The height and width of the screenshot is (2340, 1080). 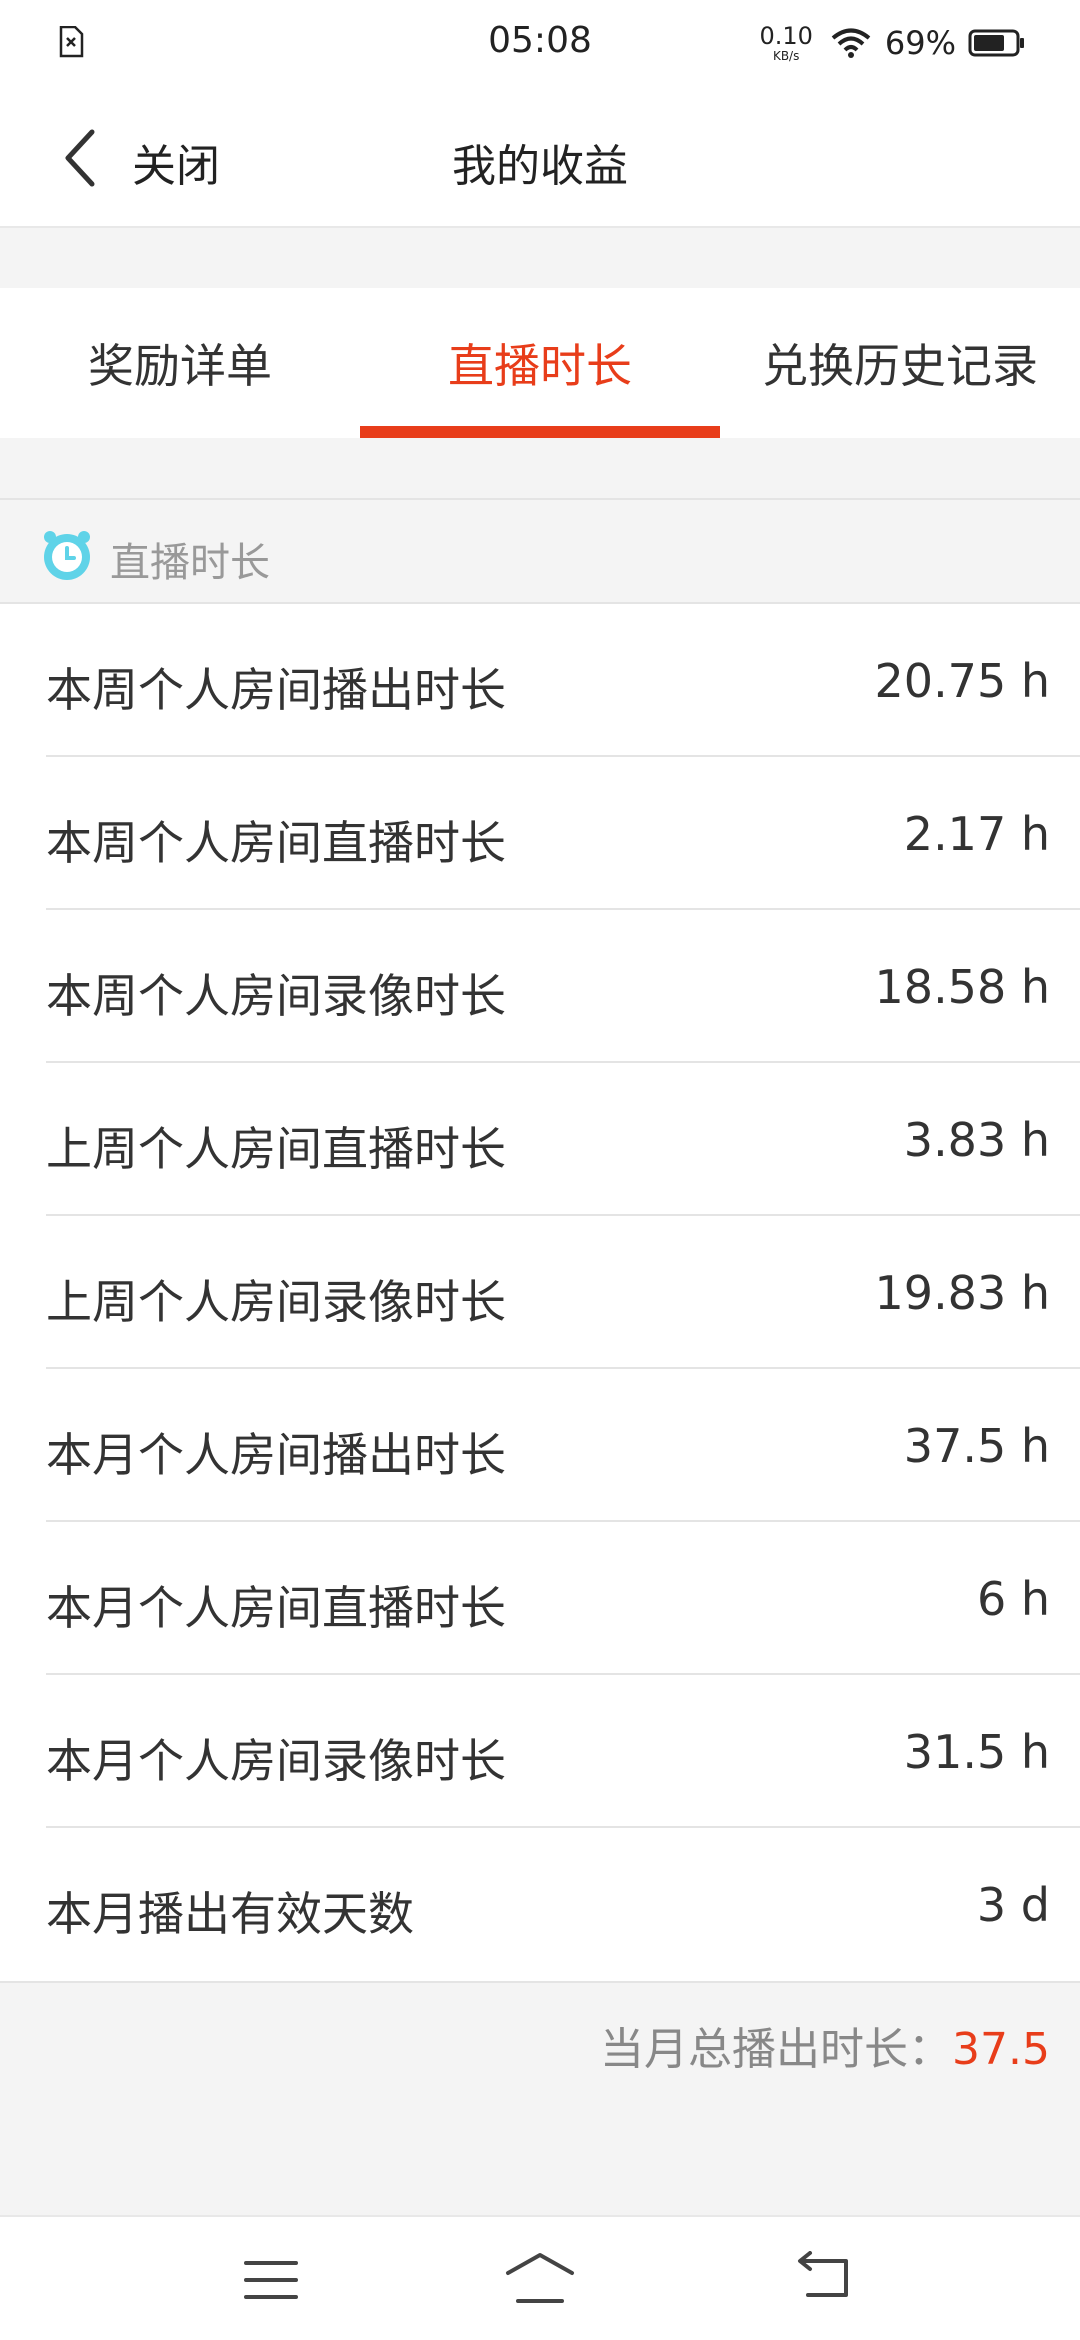 I want to click on row-label: 本月播出有效天数, so click(x=230, y=1914).